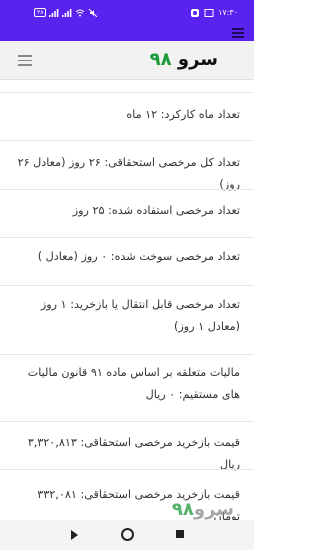 The width and height of the screenshot is (320, 550). What do you see at coordinates (156, 210) in the screenshot?
I see `list-item-used-leave: تعداد مرخصی استفاده شده: ۲۵ روز` at bounding box center [156, 210].